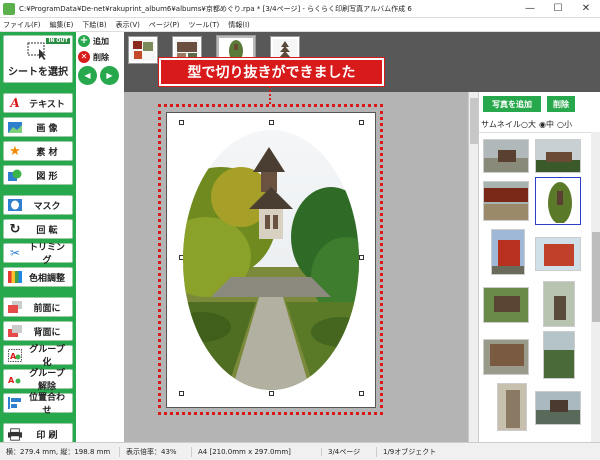 The image size is (600, 460). What do you see at coordinates (47, 176) in the screenshot?
I see `shape-label: 図 形` at bounding box center [47, 176].